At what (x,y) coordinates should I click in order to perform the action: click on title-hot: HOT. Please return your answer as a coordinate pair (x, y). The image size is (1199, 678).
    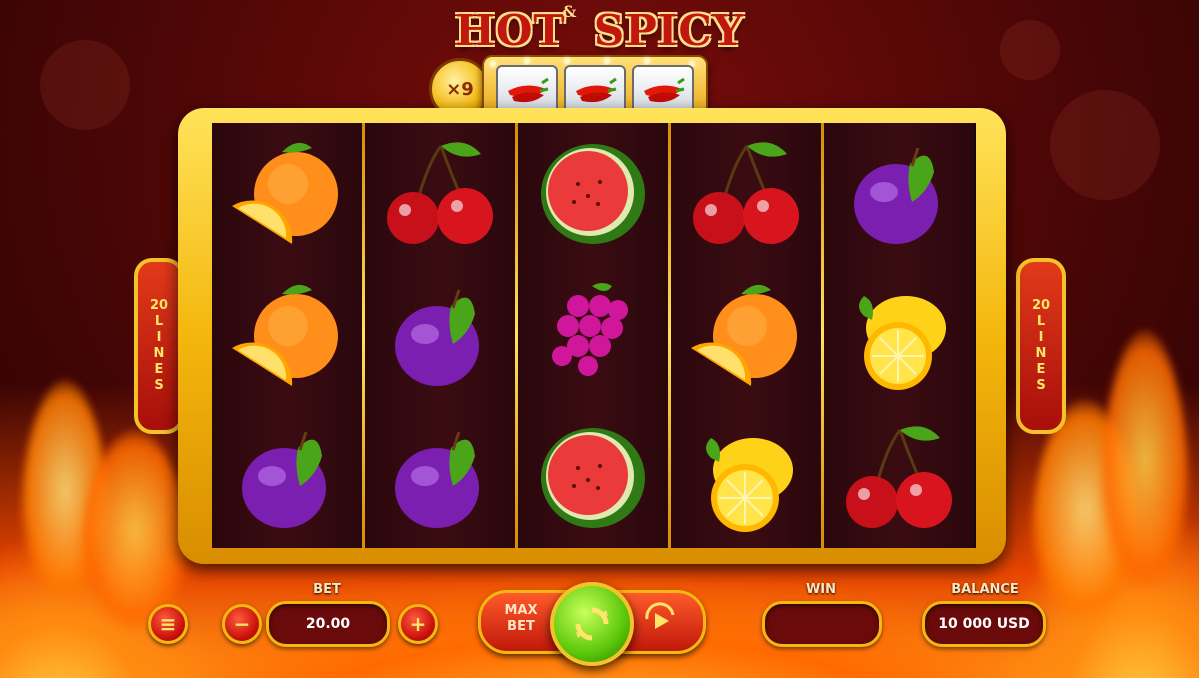
    Looking at the image, I should click on (510, 30).